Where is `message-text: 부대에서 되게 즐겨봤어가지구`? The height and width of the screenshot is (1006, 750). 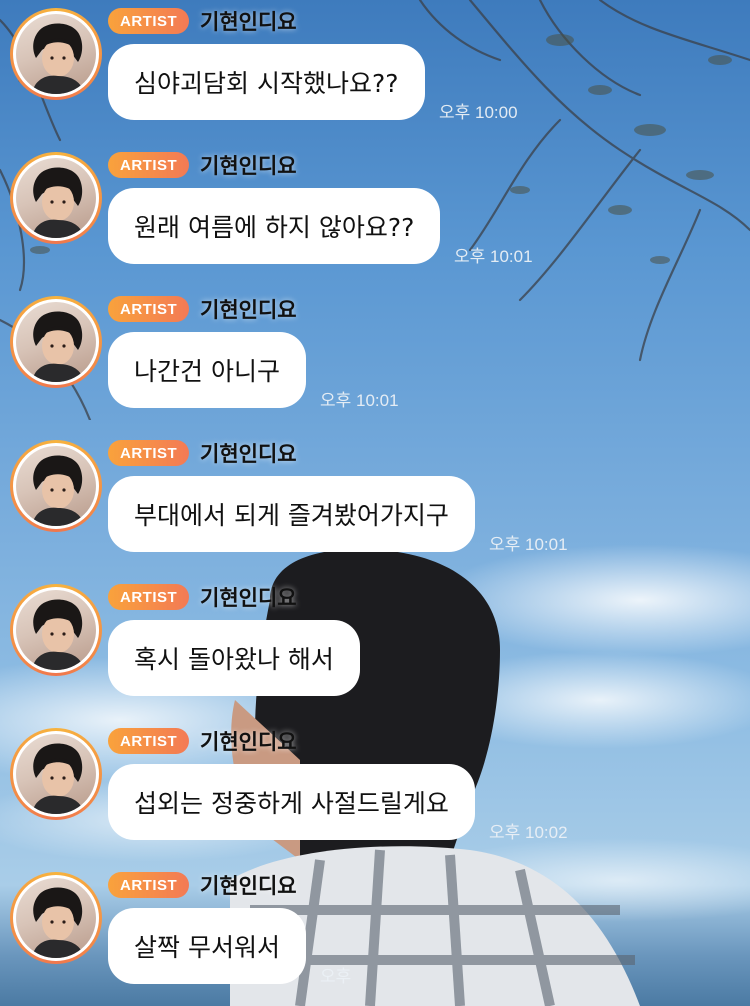
message-text: 부대에서 되게 즐겨봤어가지구 is located at coordinates (291, 515).